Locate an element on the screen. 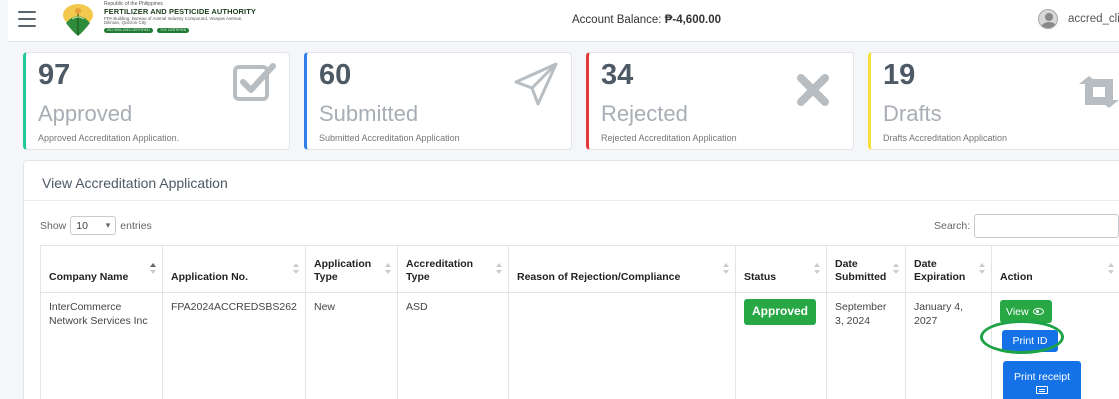  balance-value: ₱-4,600.00 is located at coordinates (692, 20).